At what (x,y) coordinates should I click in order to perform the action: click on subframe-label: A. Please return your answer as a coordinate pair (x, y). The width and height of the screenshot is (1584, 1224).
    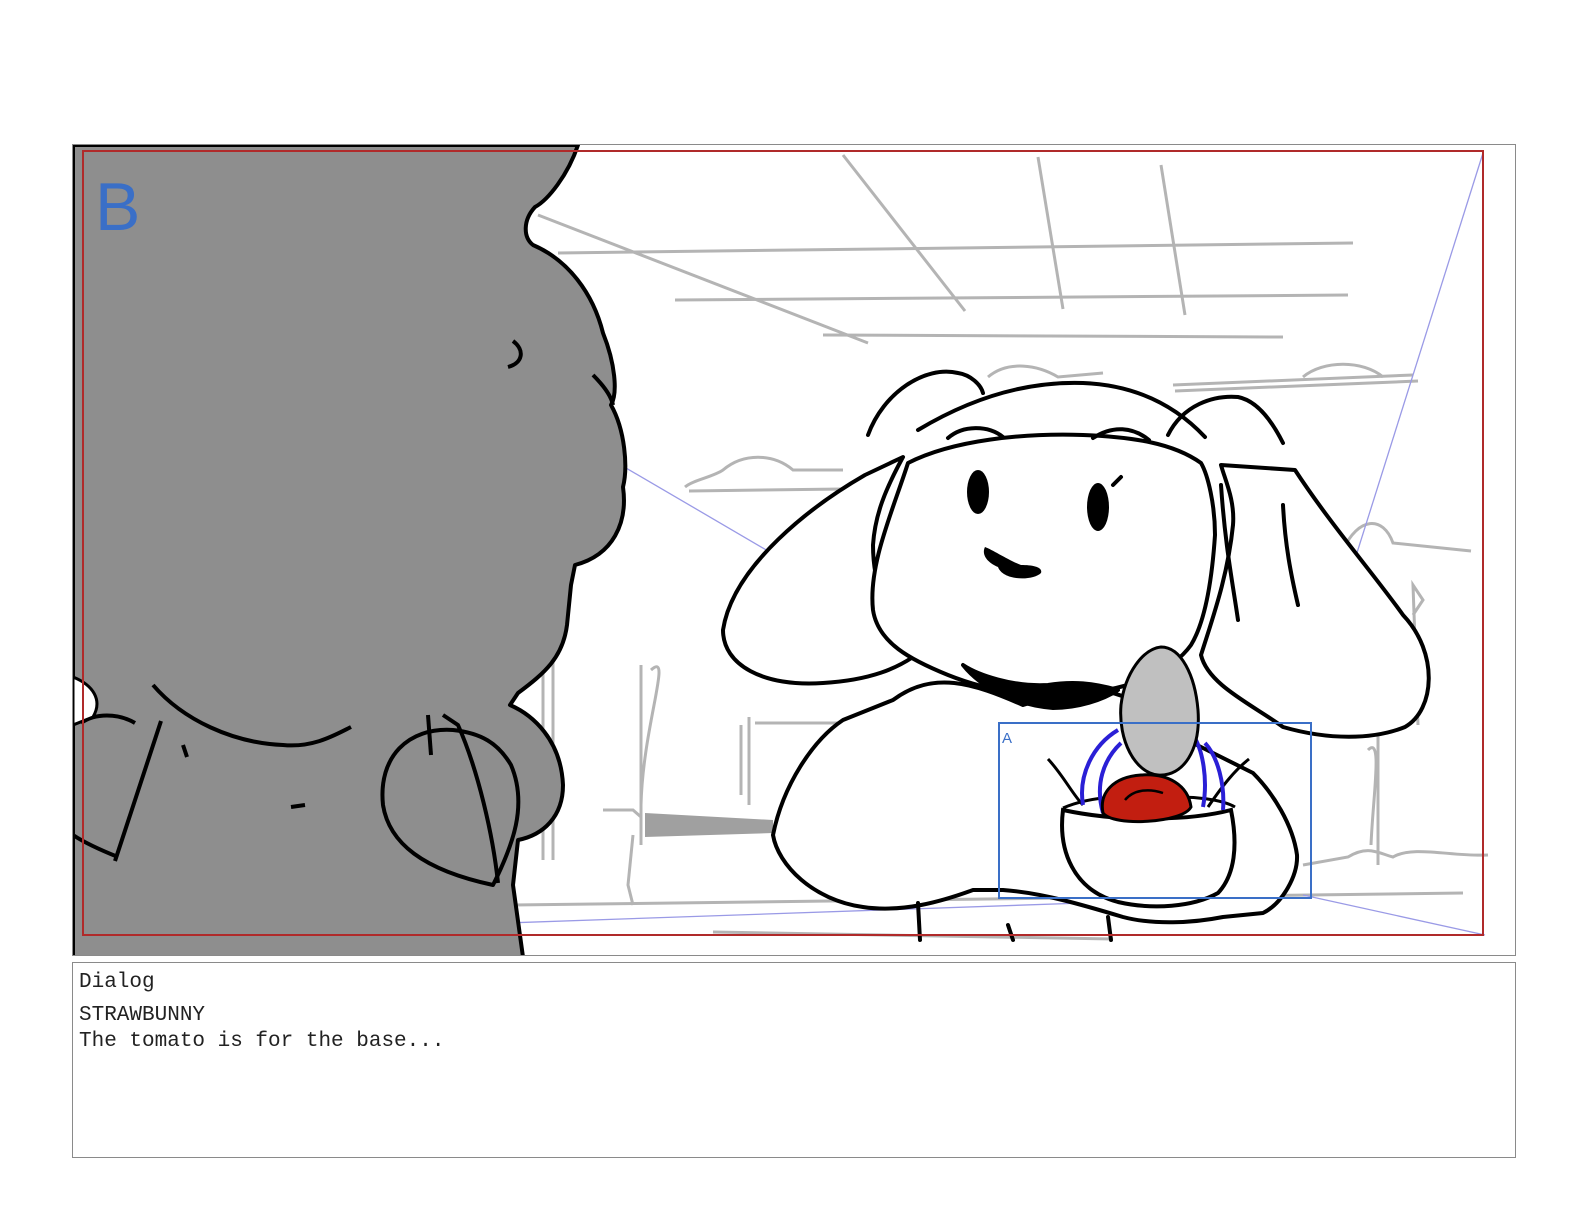
    Looking at the image, I should click on (1007, 738).